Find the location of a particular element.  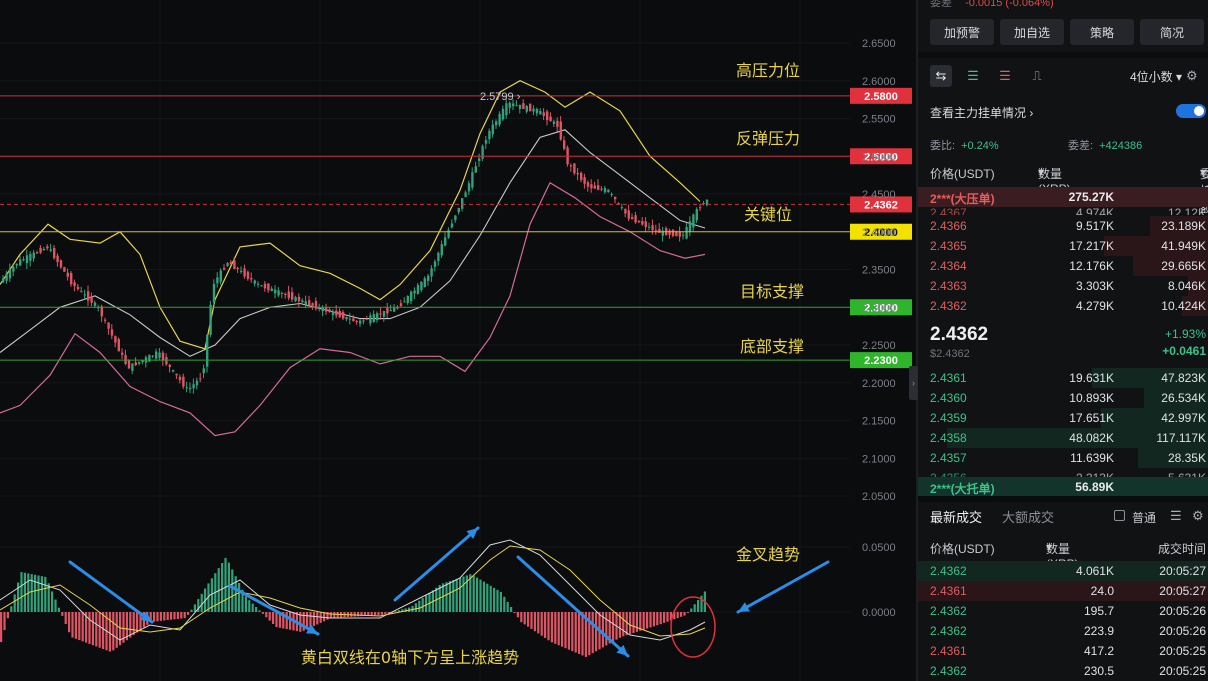

tab-latest-trades: 最新成交 is located at coordinates (956, 516).